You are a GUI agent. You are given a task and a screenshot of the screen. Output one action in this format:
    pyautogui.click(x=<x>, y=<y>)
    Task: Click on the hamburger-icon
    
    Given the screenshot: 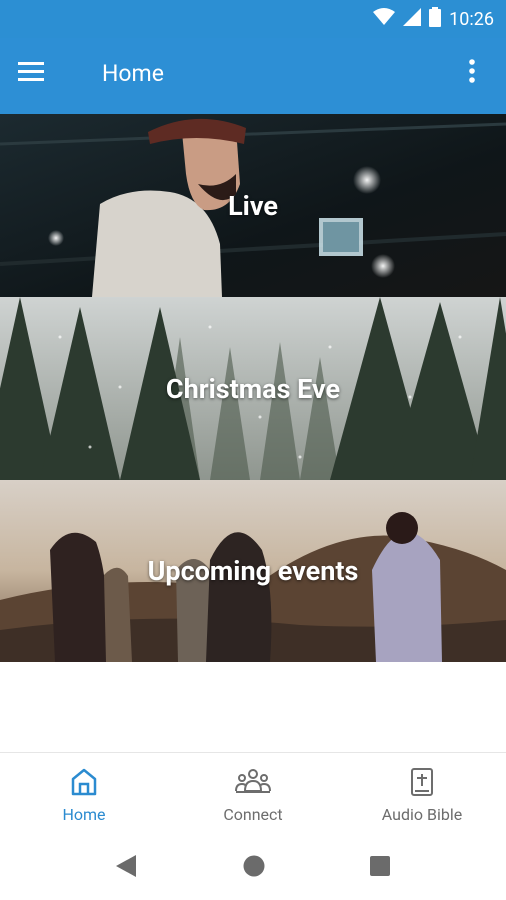 What is the action you would take?
    pyautogui.click(x=31, y=71)
    